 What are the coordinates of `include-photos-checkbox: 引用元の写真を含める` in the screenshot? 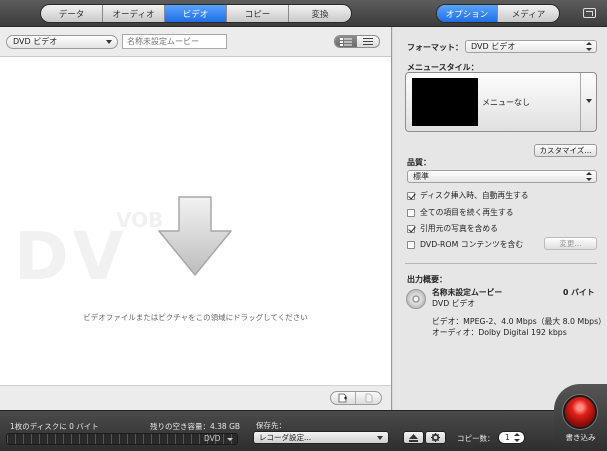 It's located at (452, 228).